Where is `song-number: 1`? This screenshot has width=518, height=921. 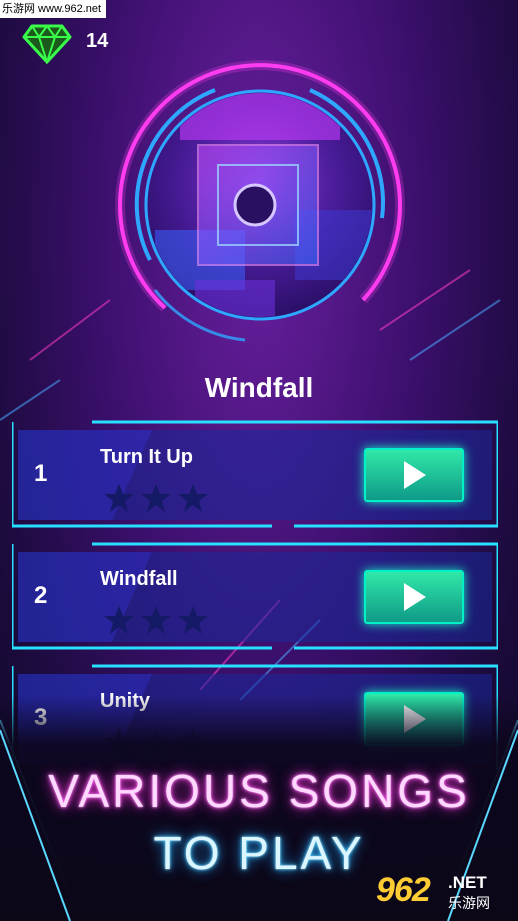
song-number: 1 is located at coordinates (41, 473).